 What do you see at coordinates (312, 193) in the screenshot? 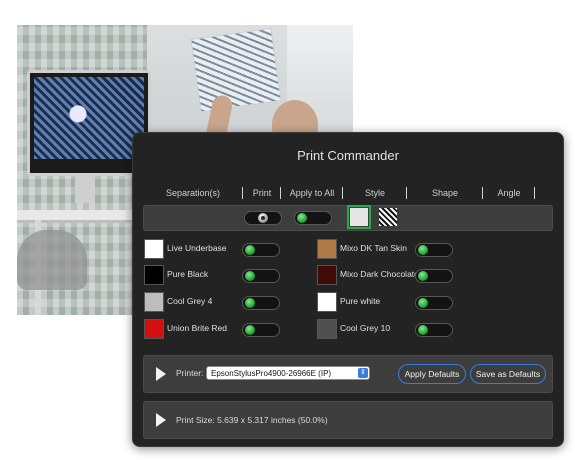
I see `column-header-apply-to-all: Apply to All` at bounding box center [312, 193].